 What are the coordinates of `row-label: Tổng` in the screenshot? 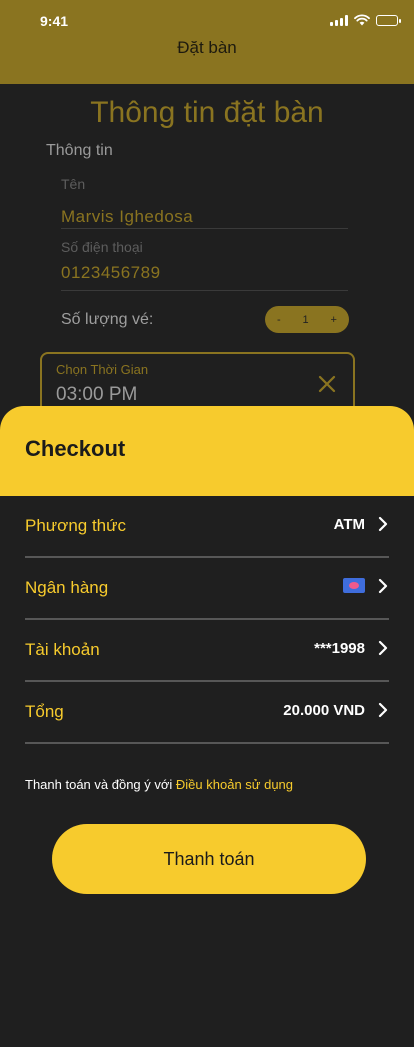 It's located at (44, 711).